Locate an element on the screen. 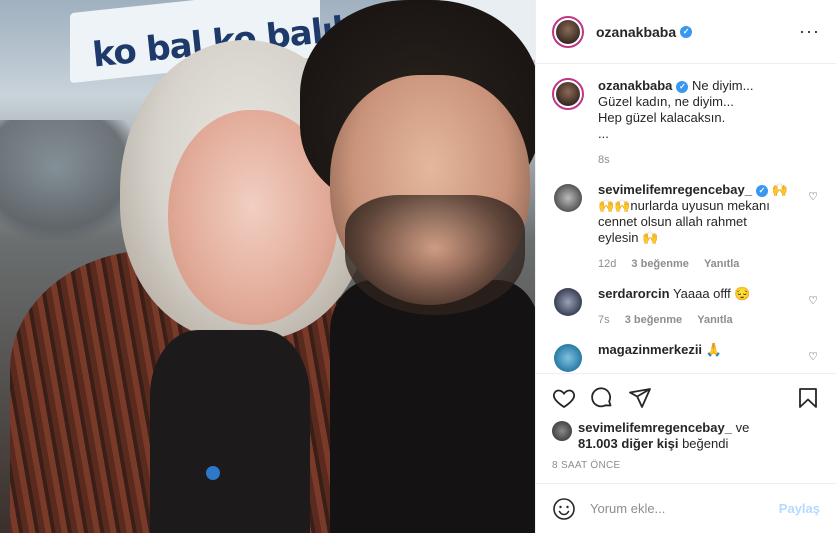 Image resolution: width=836 pixels, height=533 pixels. comment-text: 🙌🙌nurlarda uyusun mekanı is located at coordinates (684, 205).